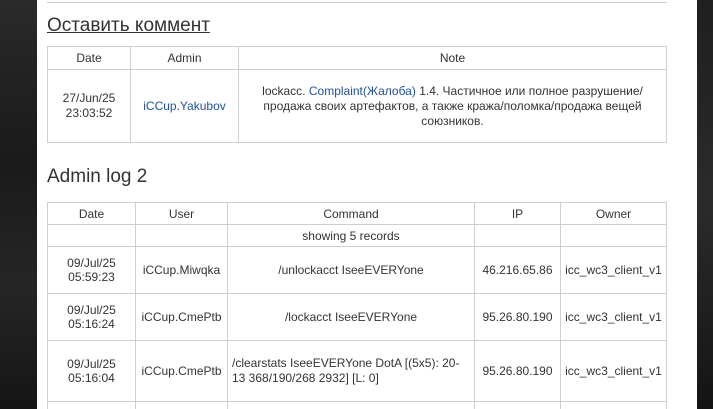 The width and height of the screenshot is (713, 409). What do you see at coordinates (351, 270) in the screenshot?
I see `log-command: /unlockacct IseeEVERYone` at bounding box center [351, 270].